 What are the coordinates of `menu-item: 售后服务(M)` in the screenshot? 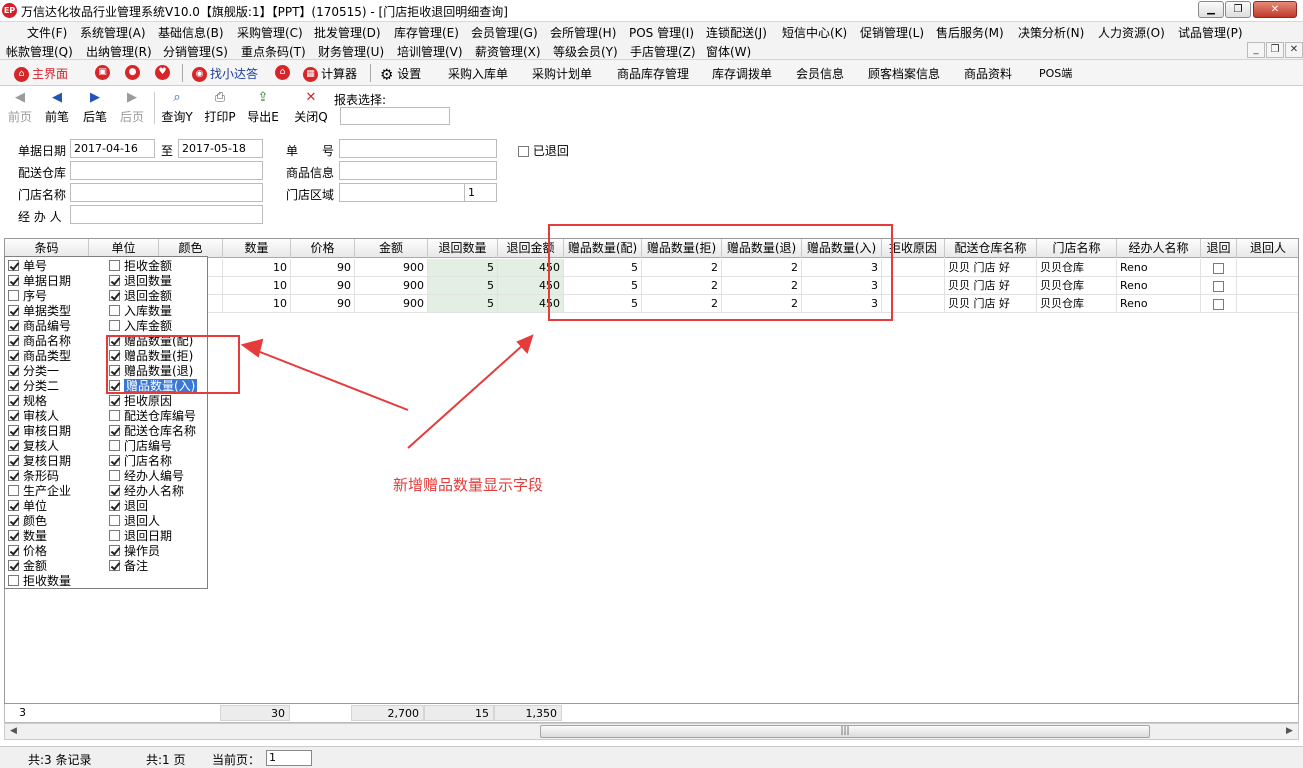 It's located at (970, 32).